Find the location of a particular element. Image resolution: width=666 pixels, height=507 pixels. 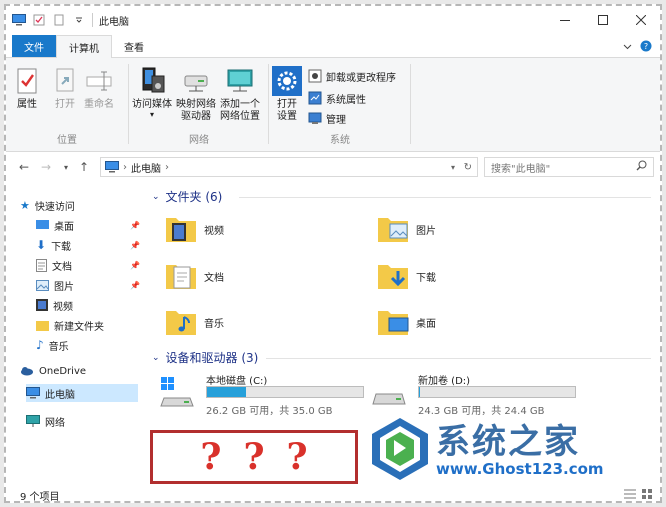

desktop-icon is located at coordinates (42, 224).